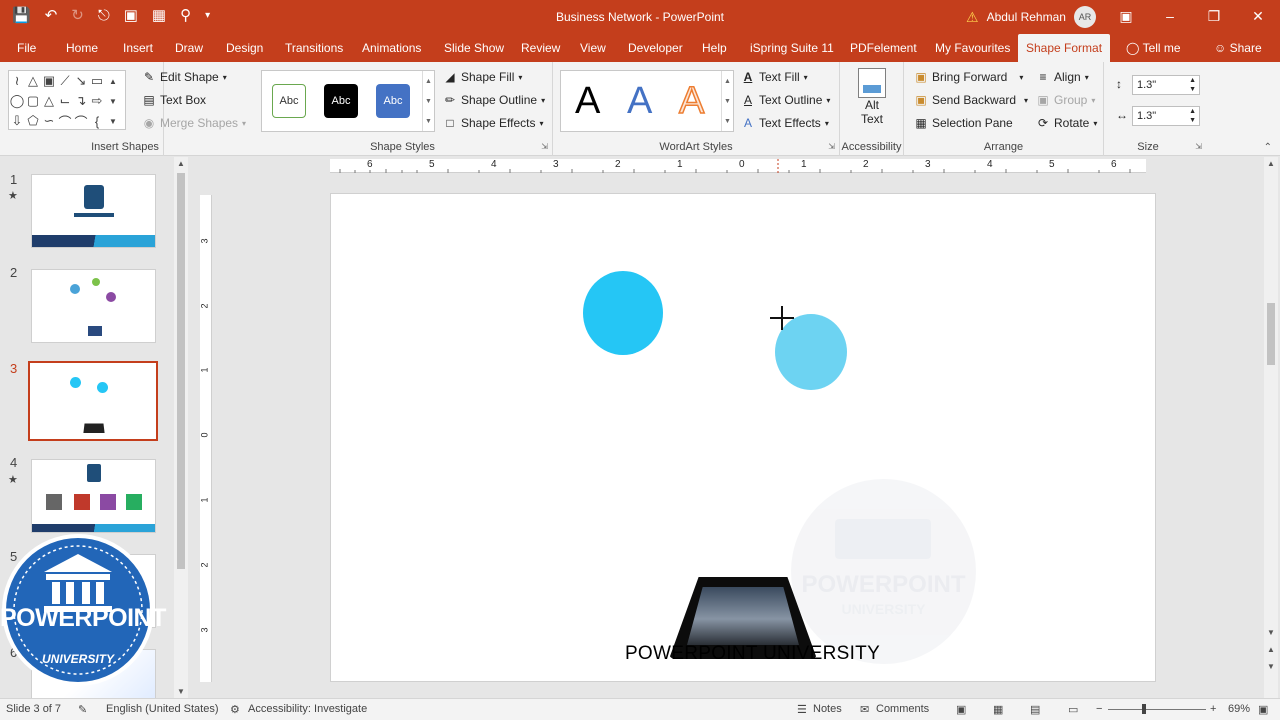 This screenshot has width=1280, height=720. I want to click on minimize-icon: –, so click(1170, 16).